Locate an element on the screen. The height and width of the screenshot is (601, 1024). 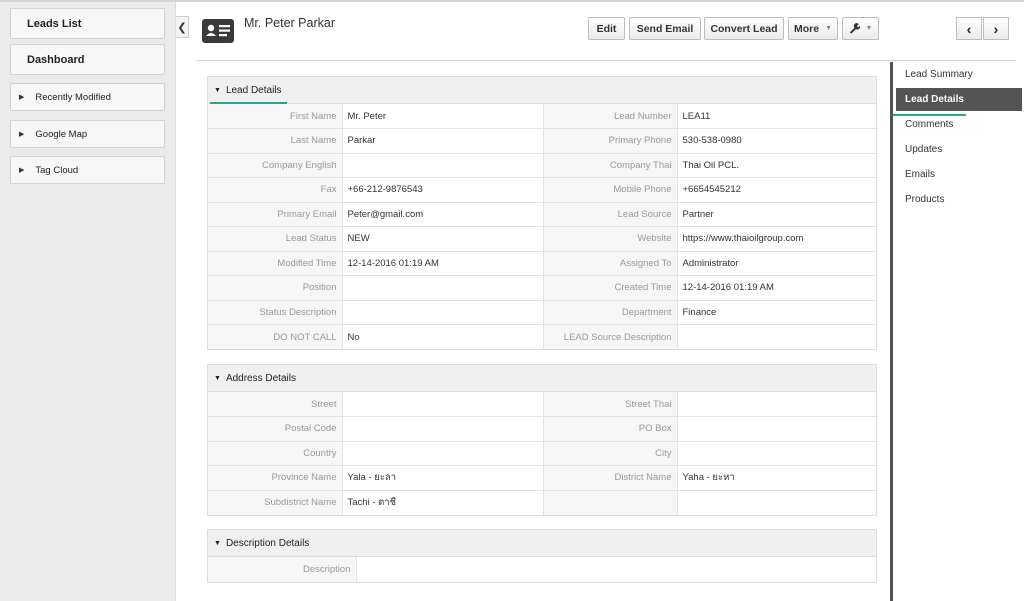
field-row: Subdistrict Name Tachi - ตาชี is located at coordinates (543, 502).